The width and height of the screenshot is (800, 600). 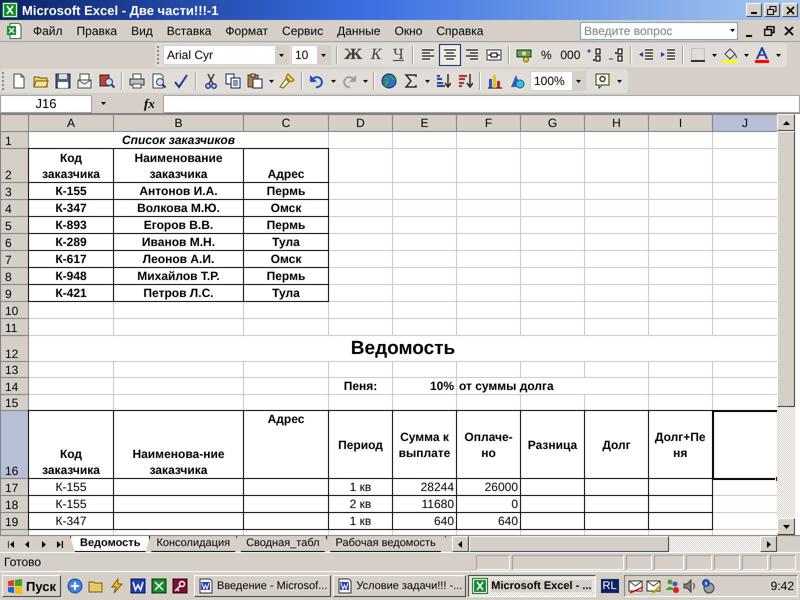 What do you see at coordinates (424, 123) in the screenshot?
I see `column-header: E` at bounding box center [424, 123].